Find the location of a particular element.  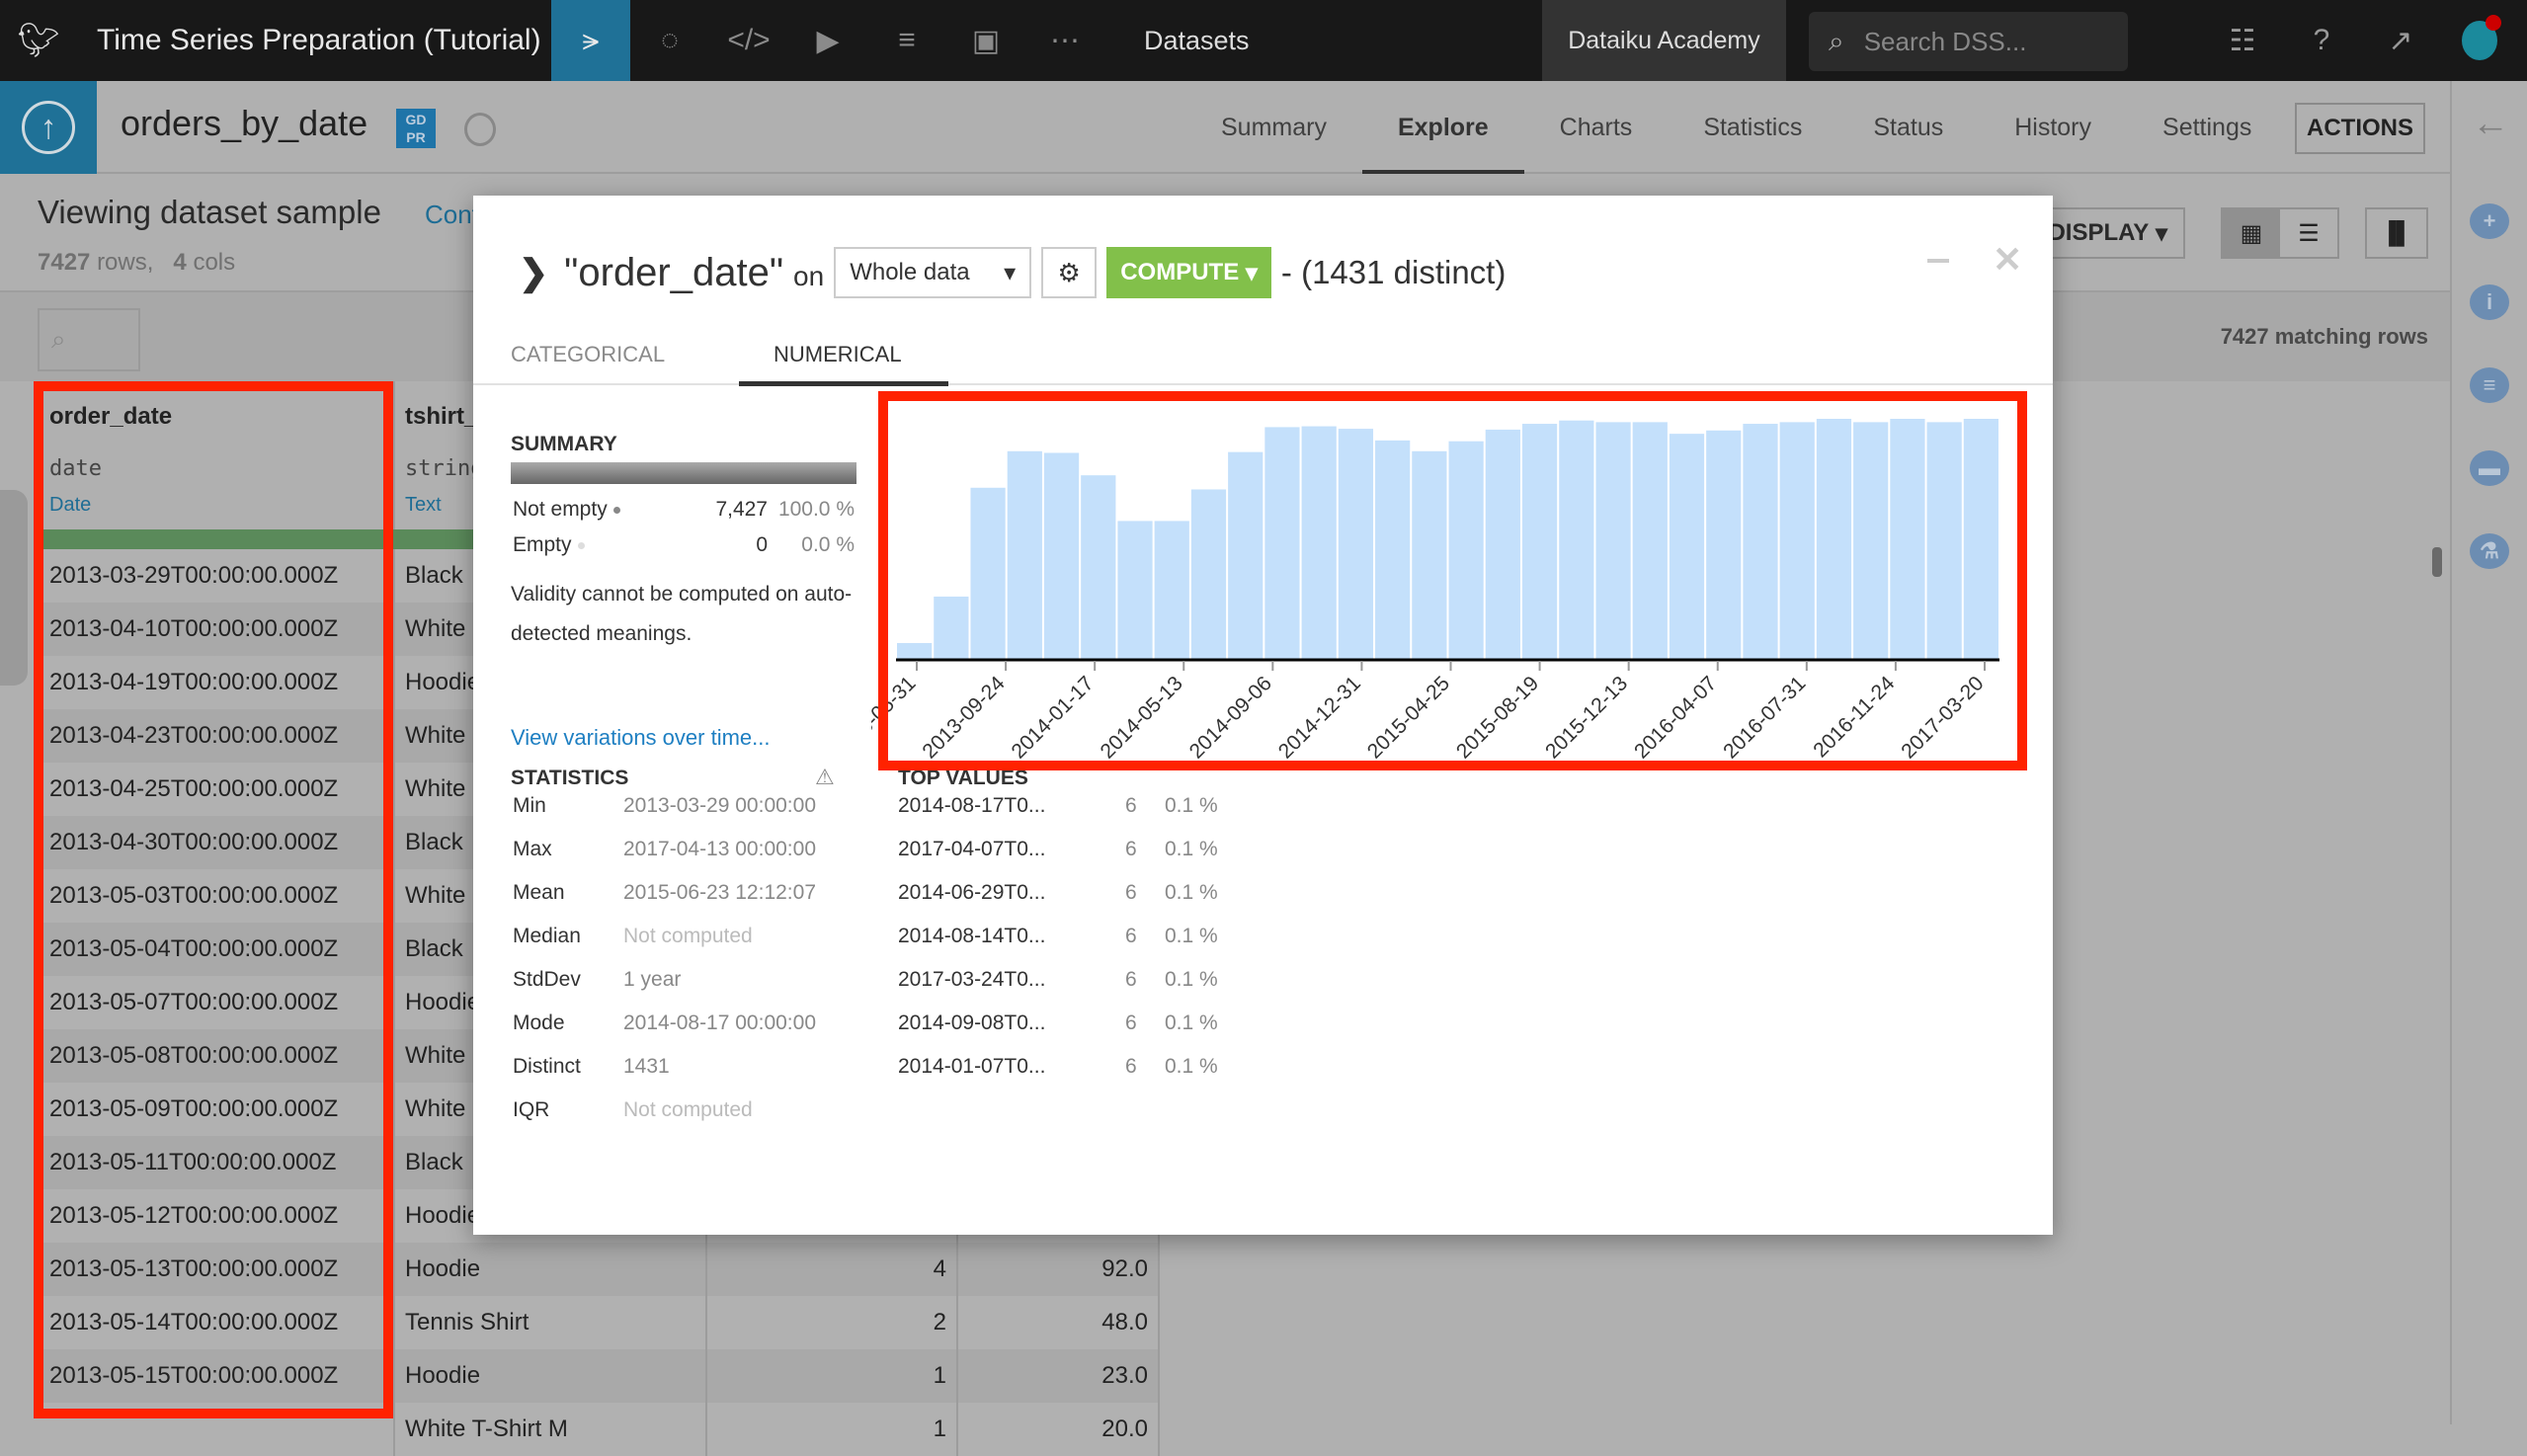

jobs-icon: ≡ is located at coordinates (906, 40).